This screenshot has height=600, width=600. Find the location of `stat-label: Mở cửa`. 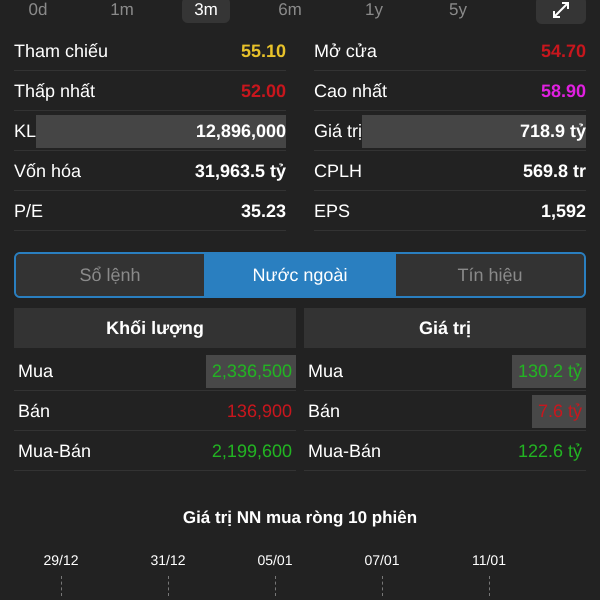

stat-label: Mở cửa is located at coordinates (345, 51).